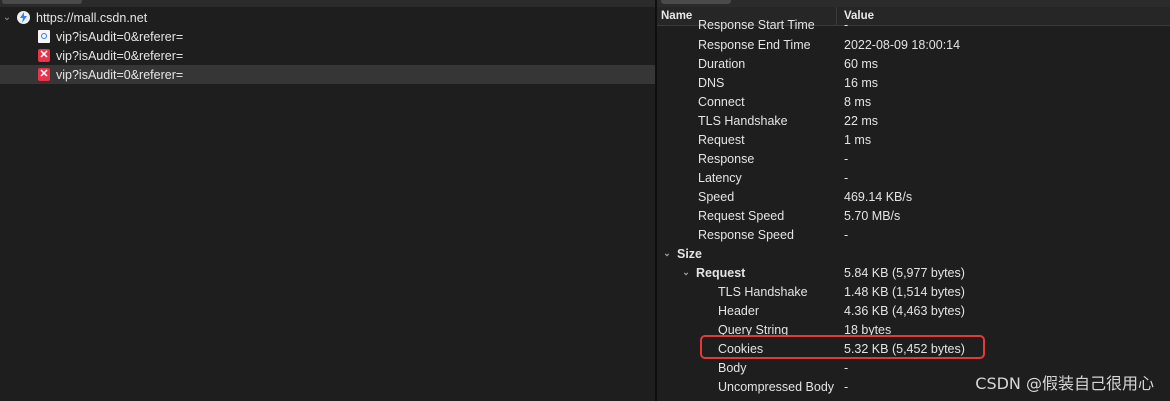  What do you see at coordinates (913, 63) in the screenshot?
I see `table-row: Duration 60 ms` at bounding box center [913, 63].